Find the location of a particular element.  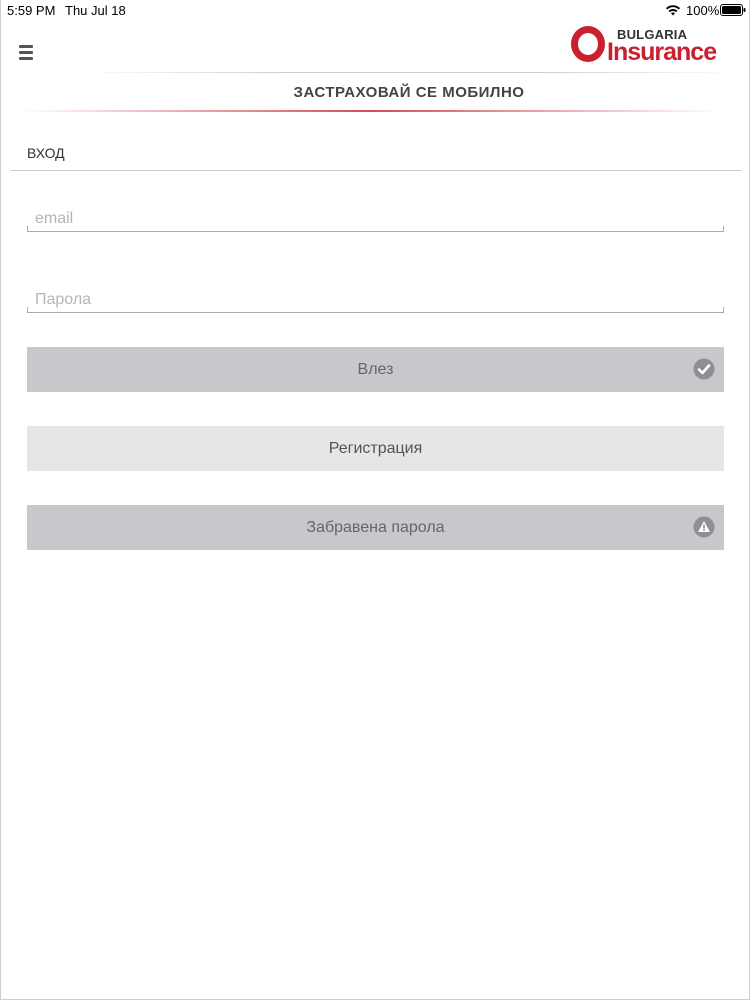

status-date: Thu Jul 18 is located at coordinates (95, 10).